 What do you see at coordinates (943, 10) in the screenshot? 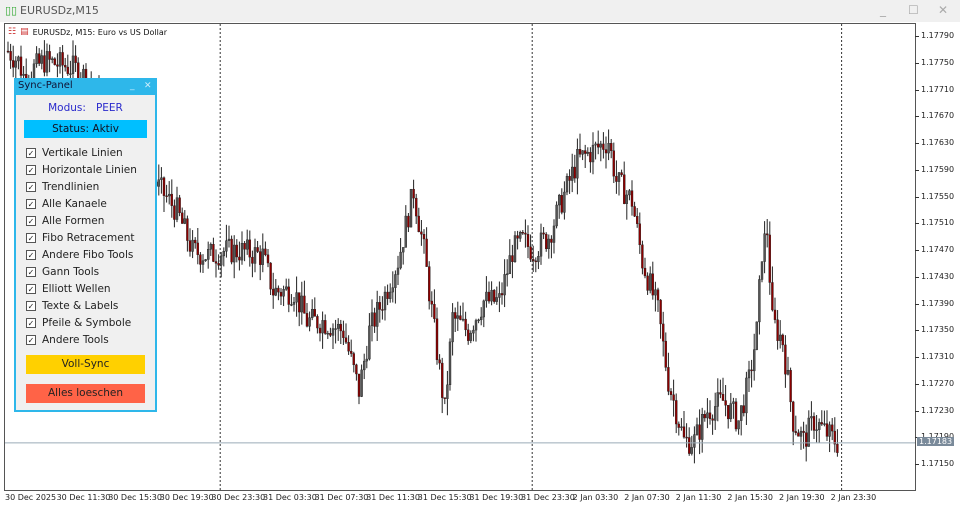
I see `close-button: ✕` at bounding box center [943, 10].